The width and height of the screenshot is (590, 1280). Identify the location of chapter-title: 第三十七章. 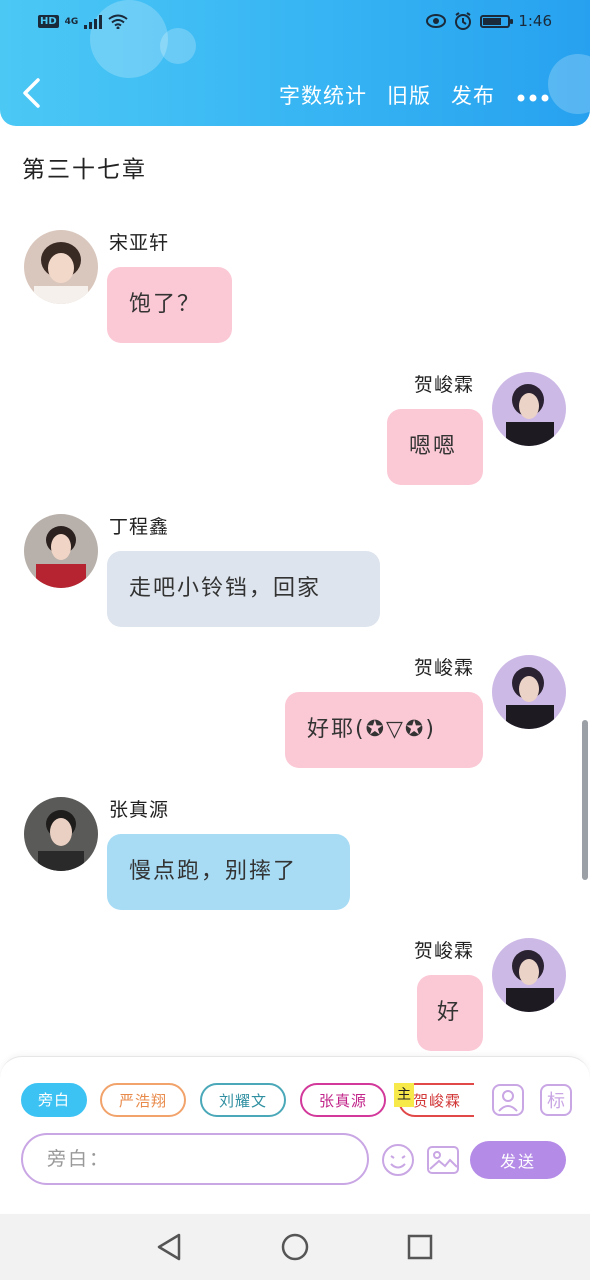
(84, 170).